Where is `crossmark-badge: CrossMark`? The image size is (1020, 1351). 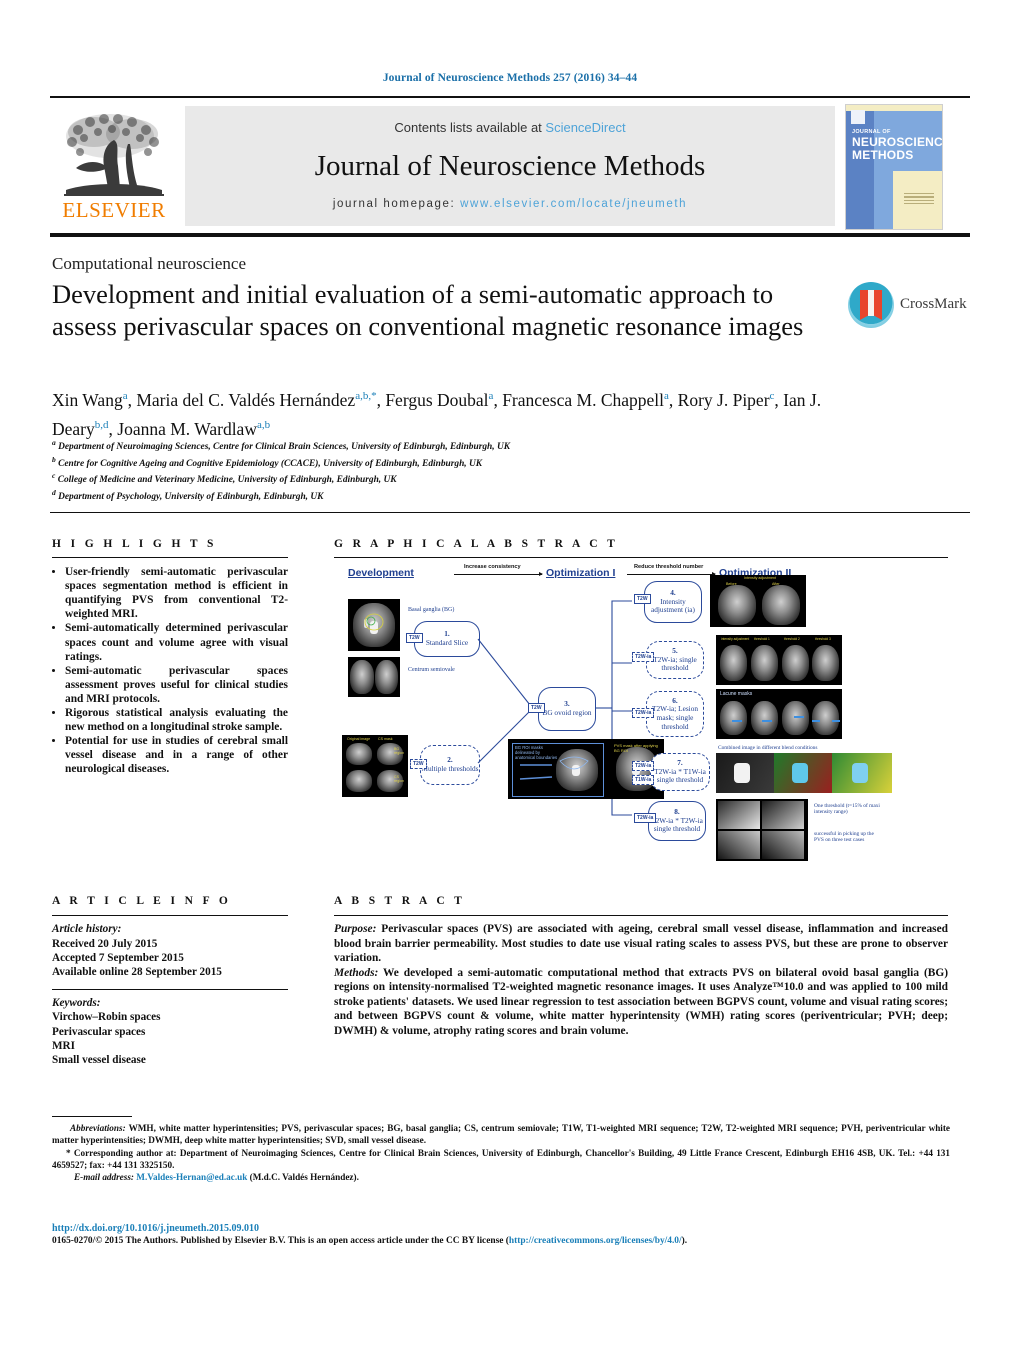
crossmark-badge: CrossMark is located at coordinates (907, 309).